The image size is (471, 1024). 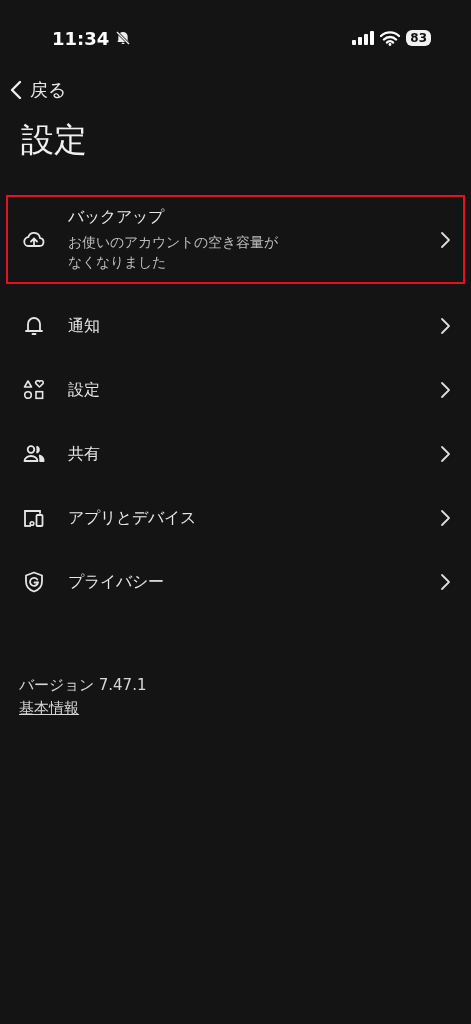 What do you see at coordinates (117, 217) in the screenshot?
I see `item-label: バックアップ` at bounding box center [117, 217].